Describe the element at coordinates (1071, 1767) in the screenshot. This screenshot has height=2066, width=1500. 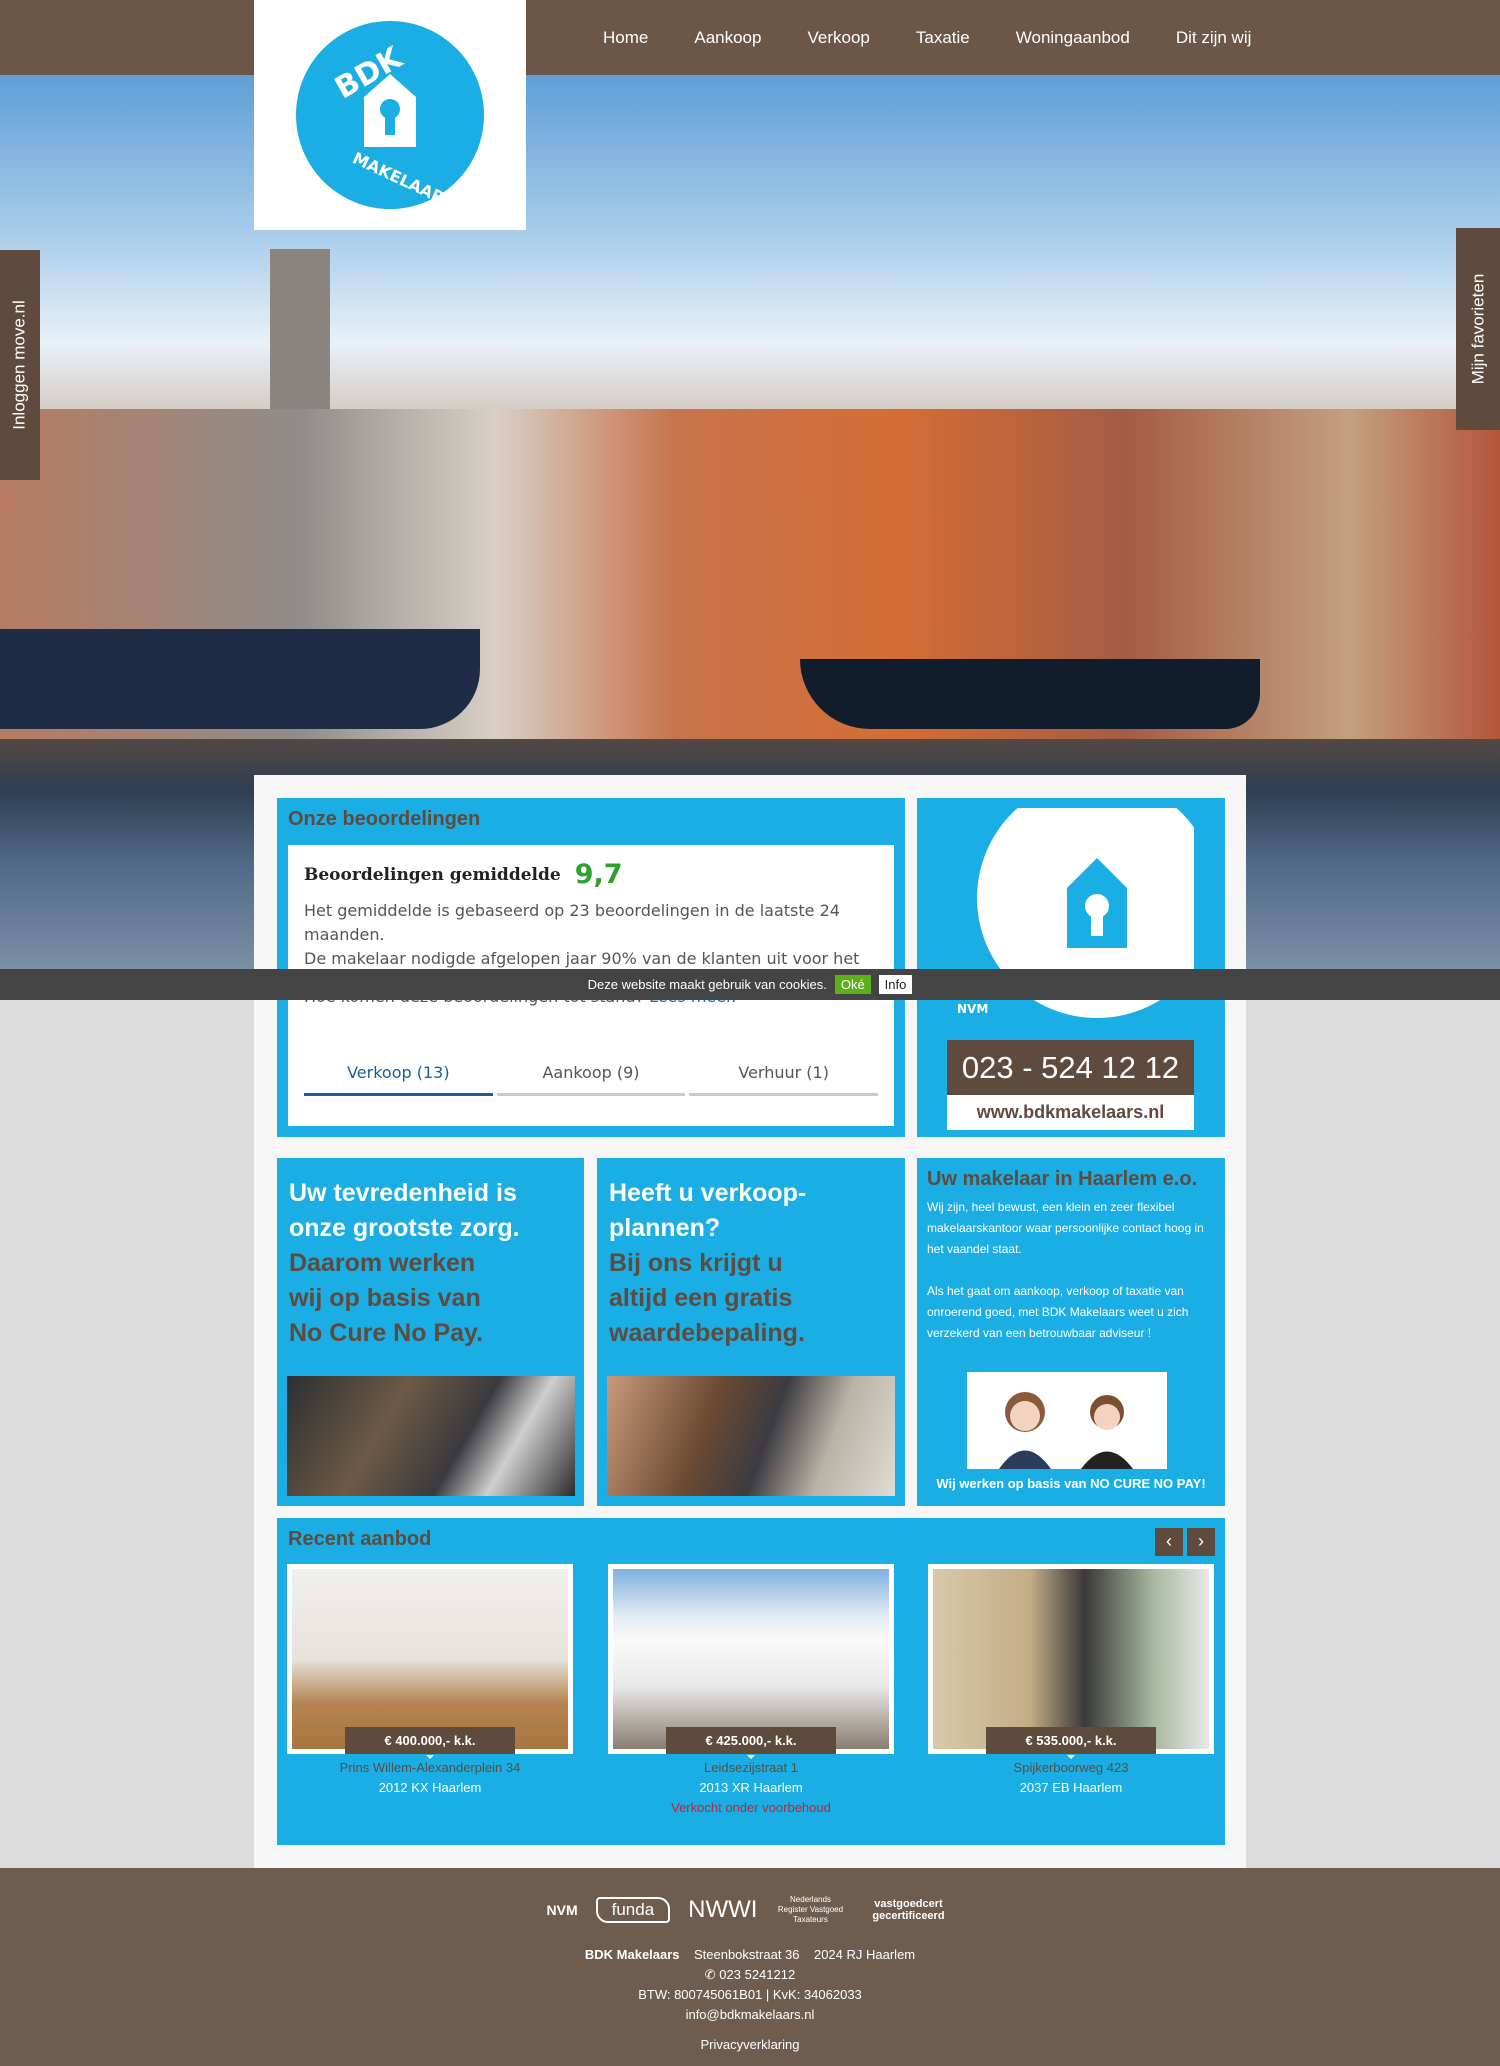
I see `listing-street: Spijkerboorweg 423` at that location.